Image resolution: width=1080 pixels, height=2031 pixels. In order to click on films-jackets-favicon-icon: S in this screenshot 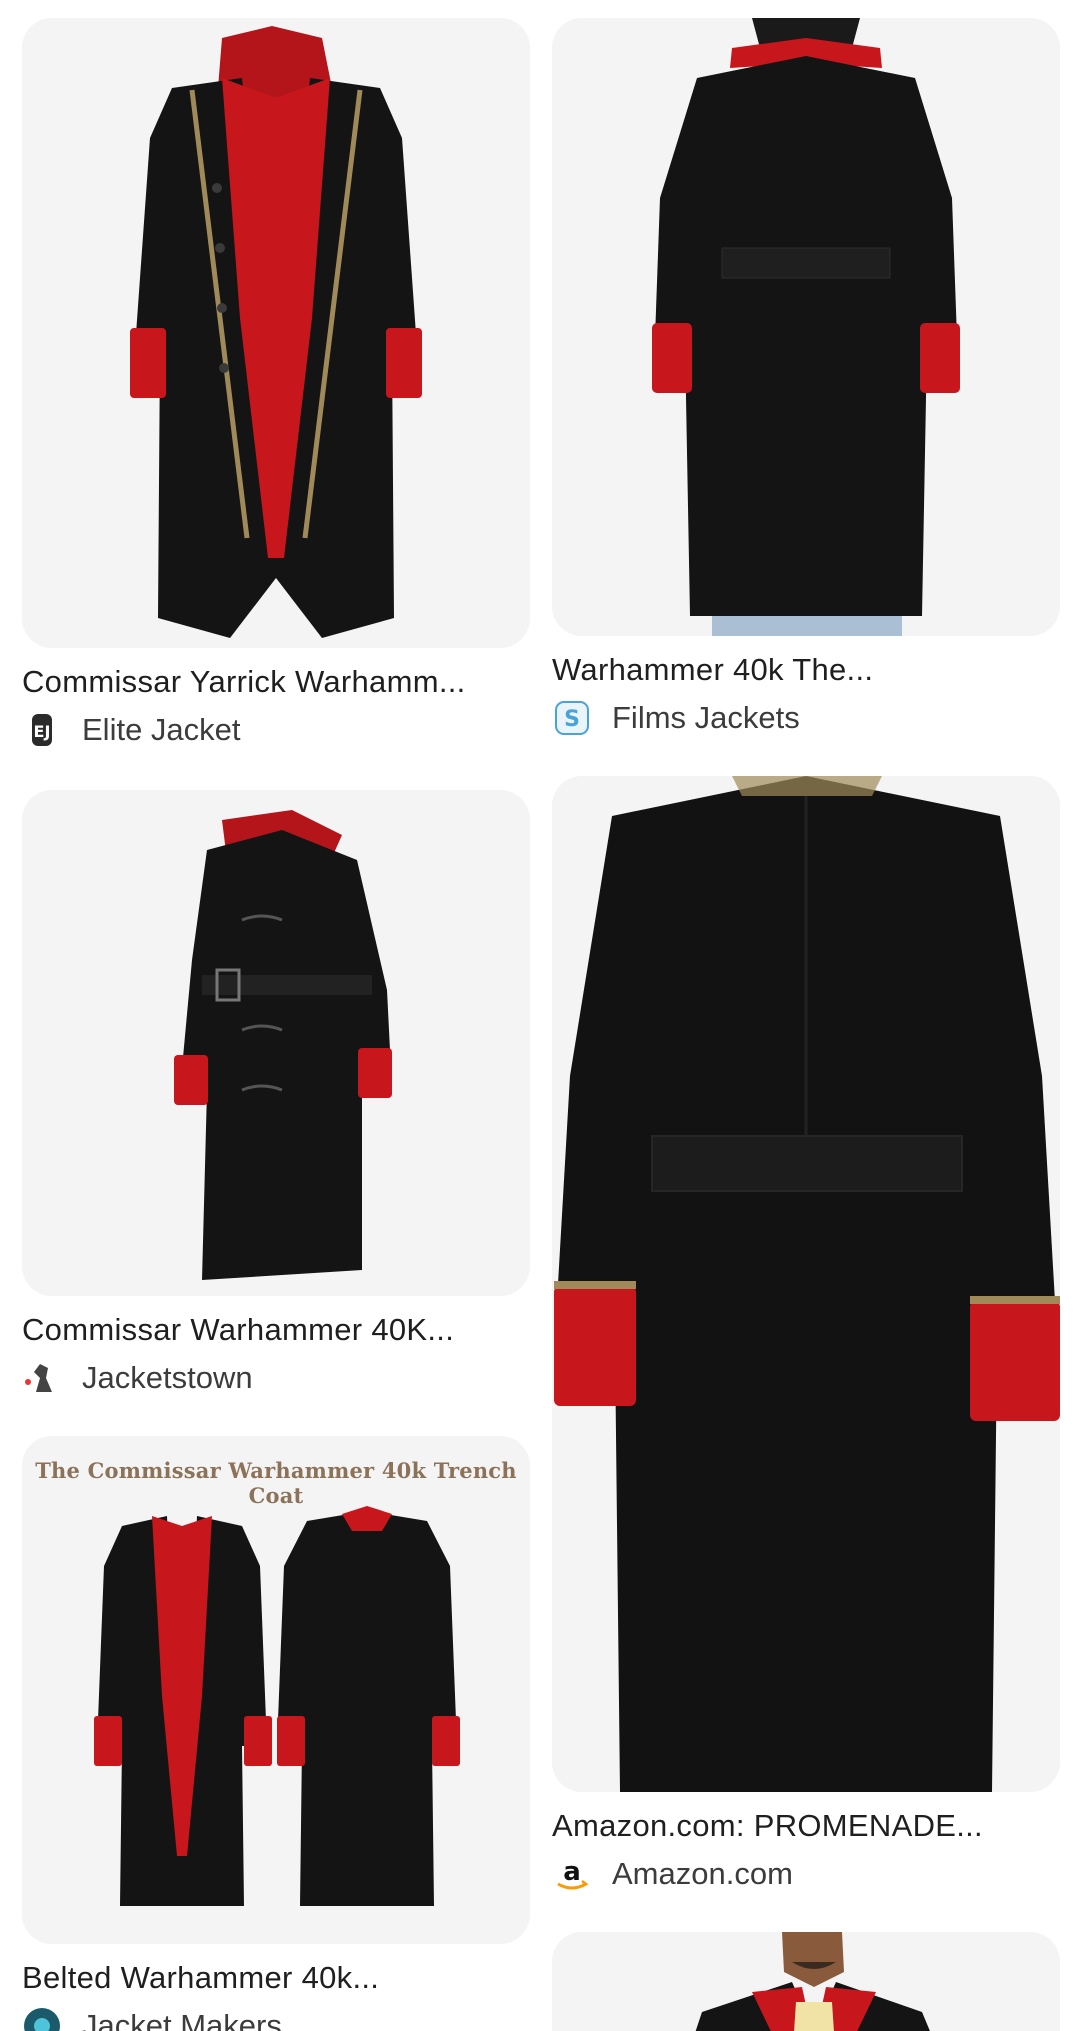, I will do `click(572, 718)`.